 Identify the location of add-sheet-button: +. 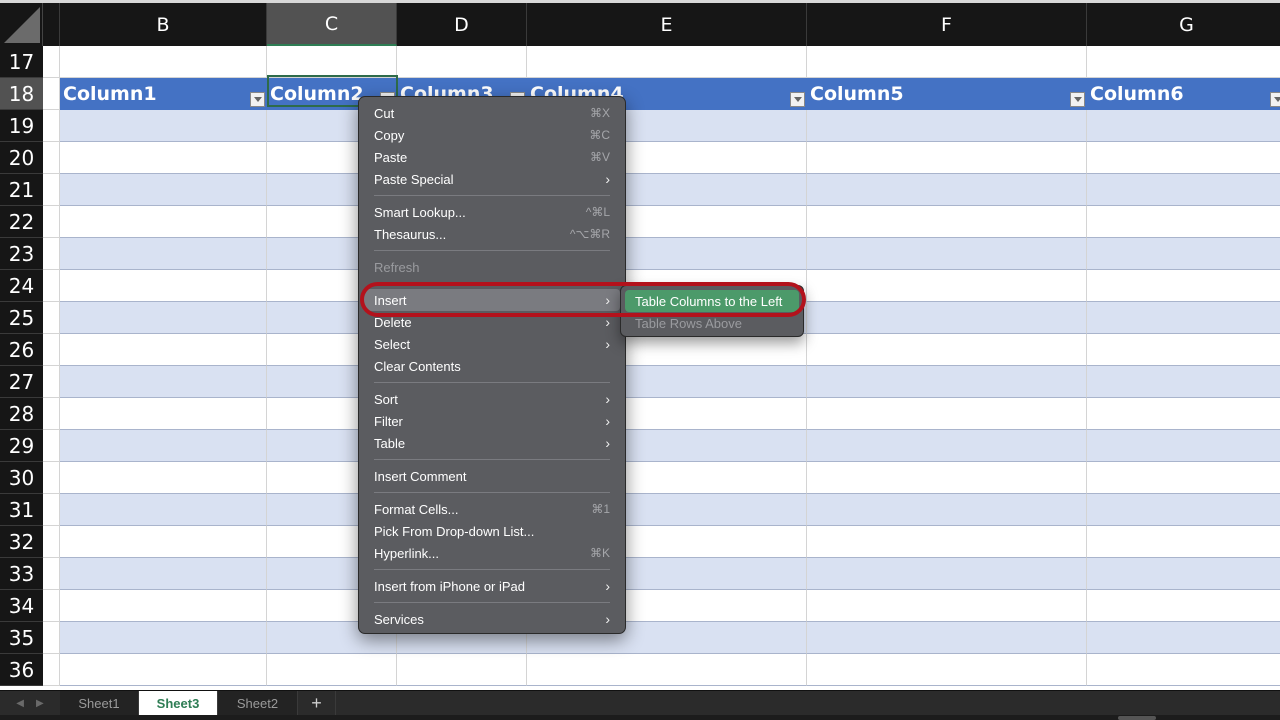
(317, 703).